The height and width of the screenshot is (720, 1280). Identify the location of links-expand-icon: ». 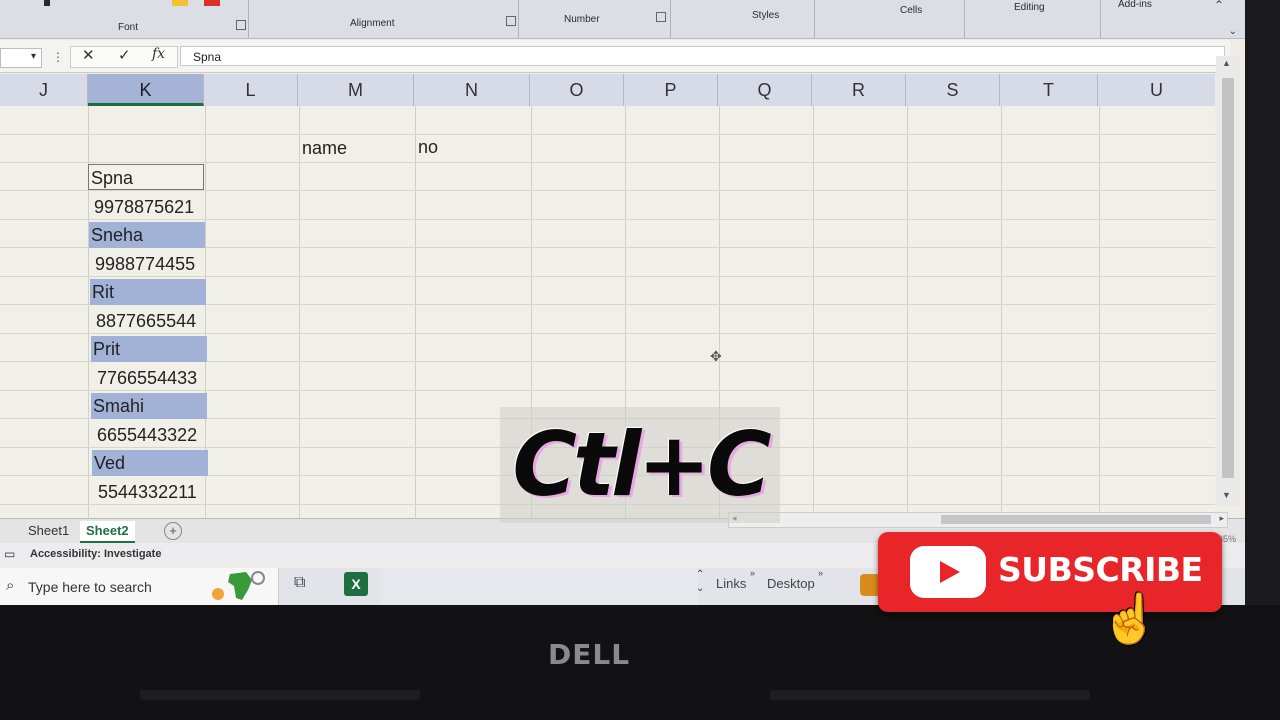
(752, 573).